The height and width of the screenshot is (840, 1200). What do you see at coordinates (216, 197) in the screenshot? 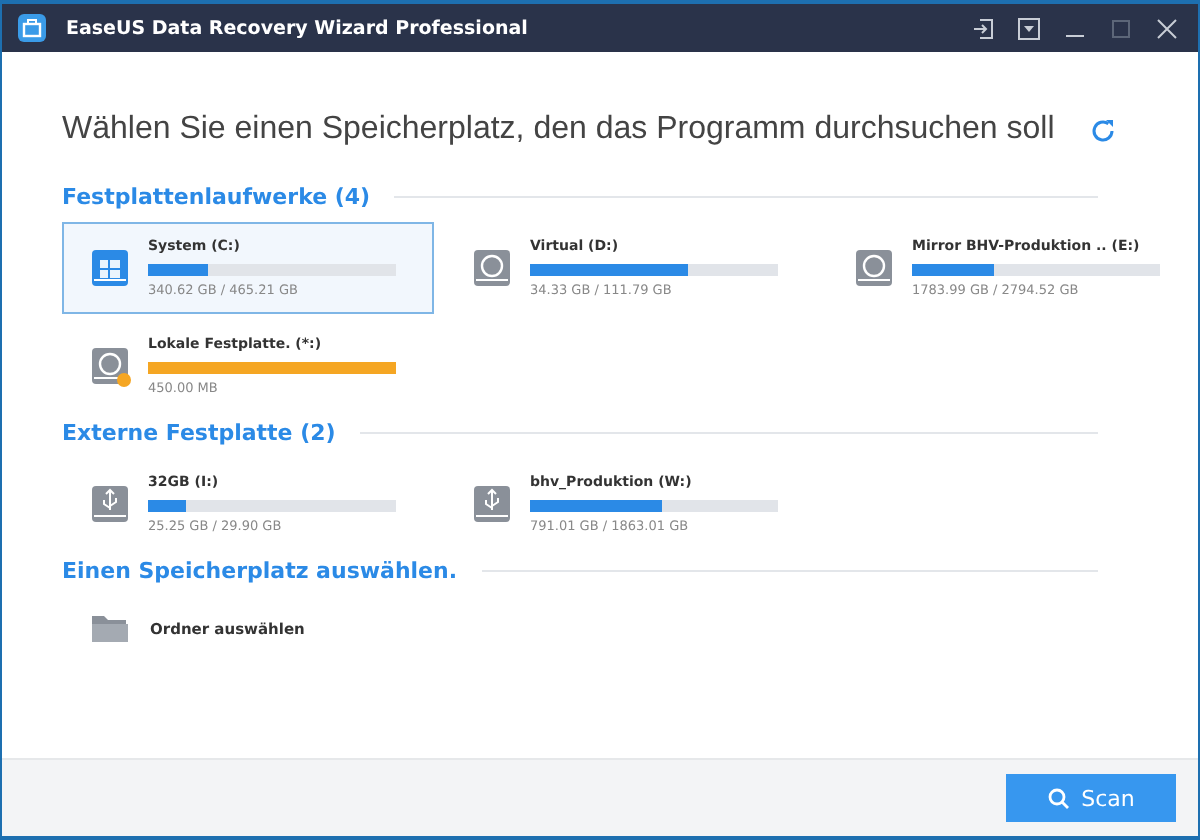
I see `section-title: Festplattenlaufwerke (4)` at bounding box center [216, 197].